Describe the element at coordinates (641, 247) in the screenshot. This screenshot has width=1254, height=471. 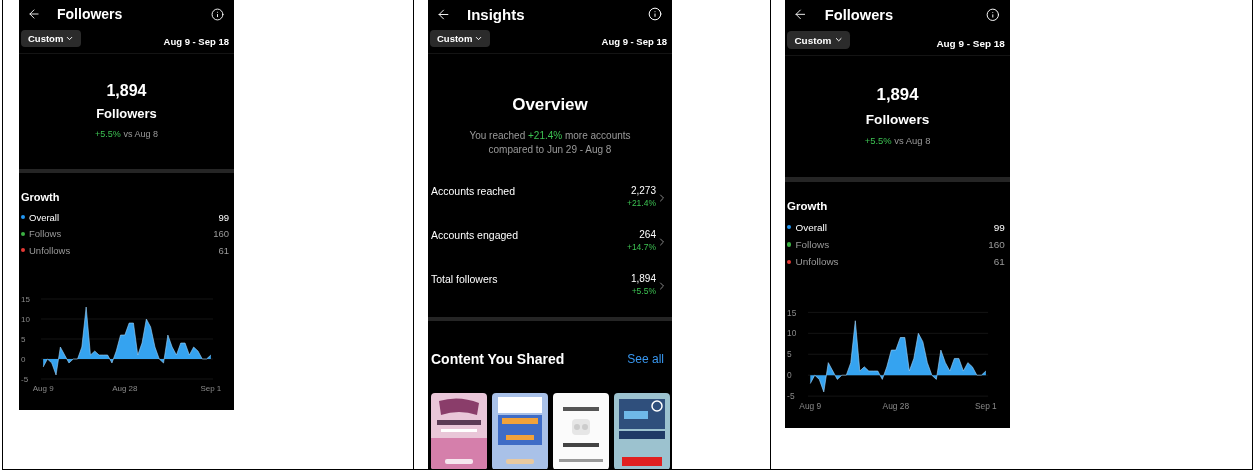
I see `metric-change: +14.7%` at that location.